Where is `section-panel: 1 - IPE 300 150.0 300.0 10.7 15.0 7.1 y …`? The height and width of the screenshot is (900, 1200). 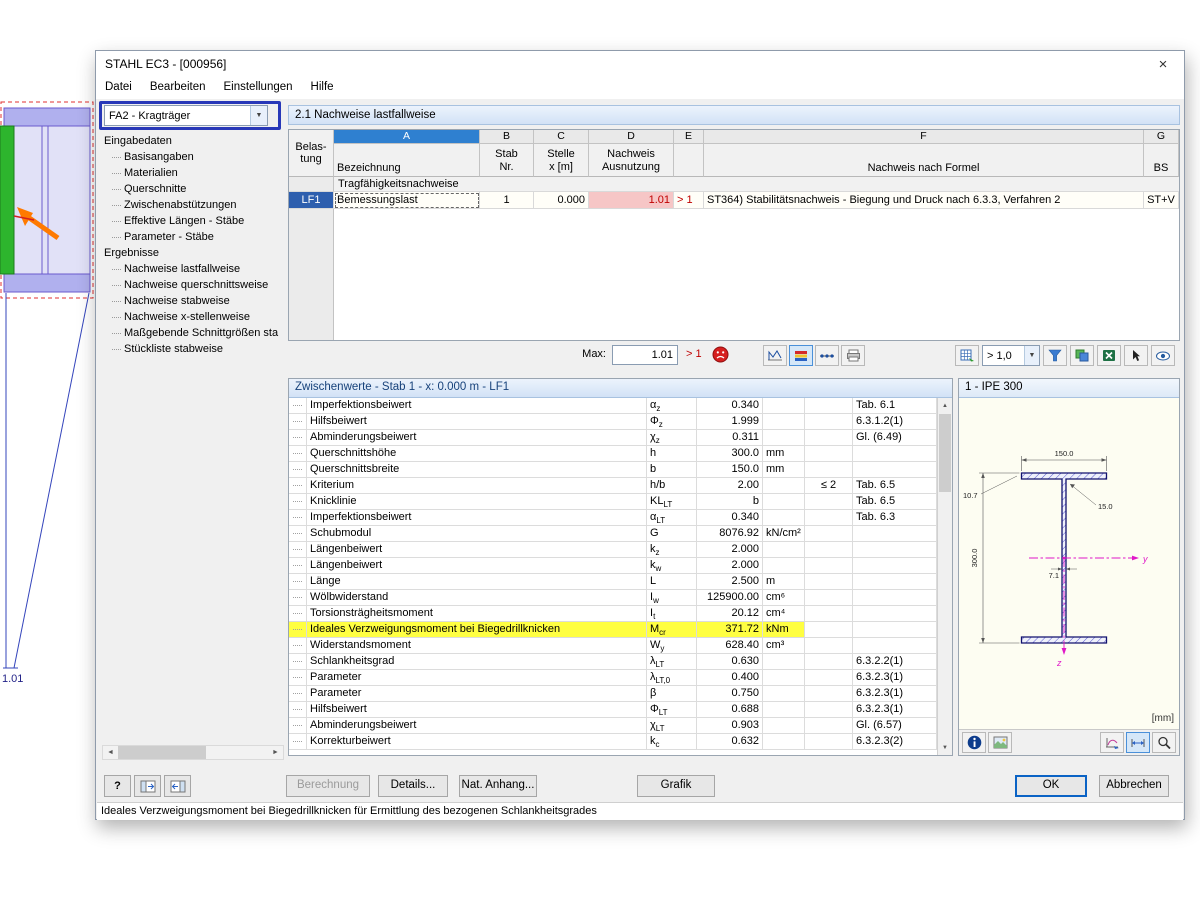 section-panel: 1 - IPE 300 150.0 300.0 10.7 15.0 7.1 y … is located at coordinates (1069, 567).